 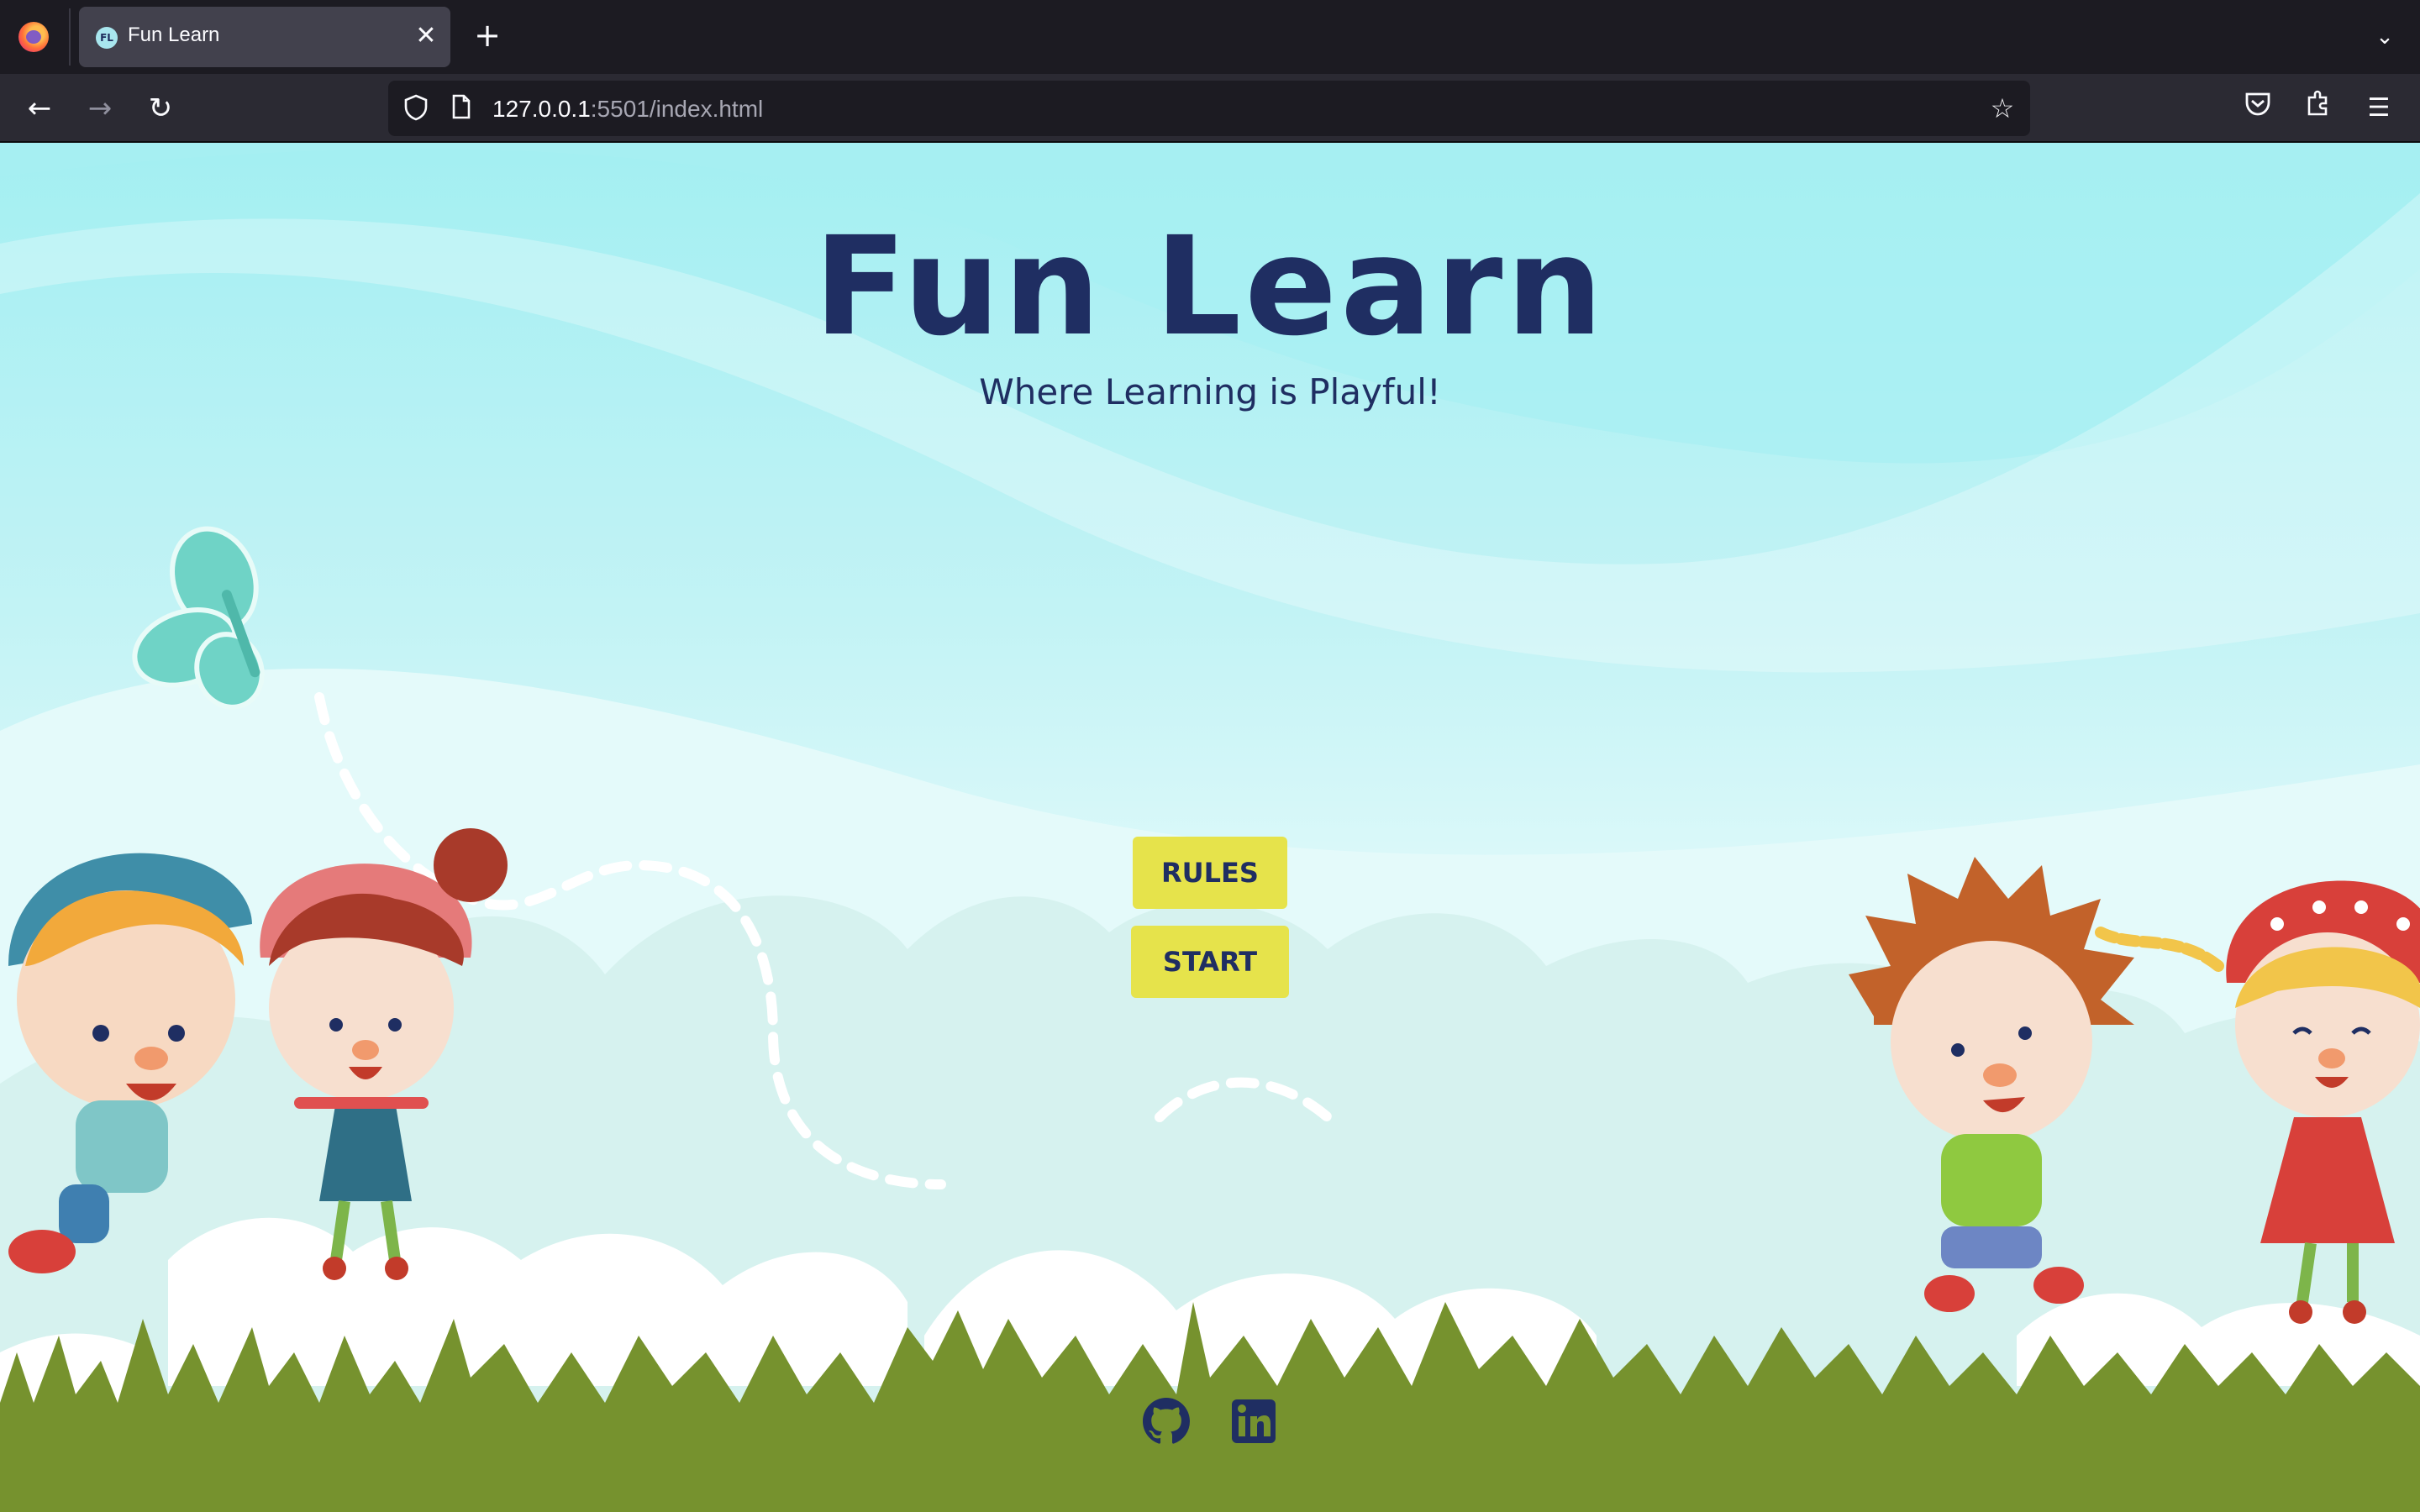 I want to click on back-arrow-icon: ←, so click(x=39, y=108).